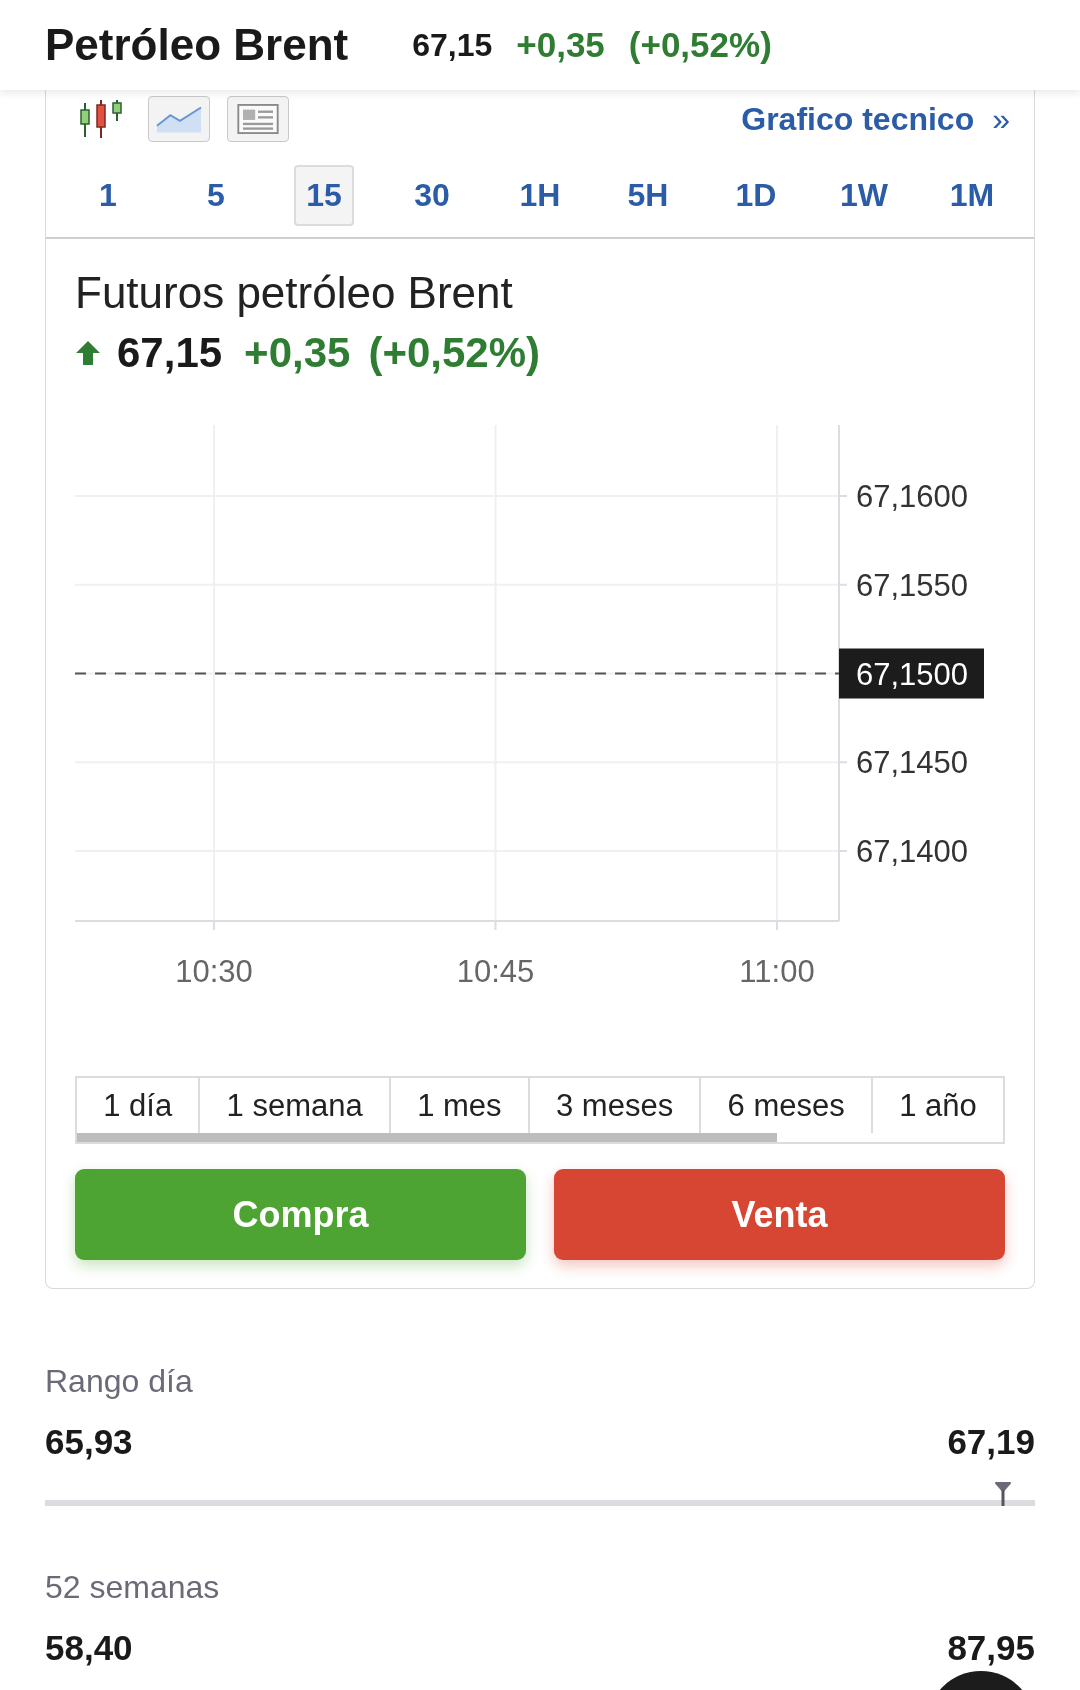  What do you see at coordinates (912, 851) in the screenshot?
I see `y-tick-label: 67,1400` at bounding box center [912, 851].